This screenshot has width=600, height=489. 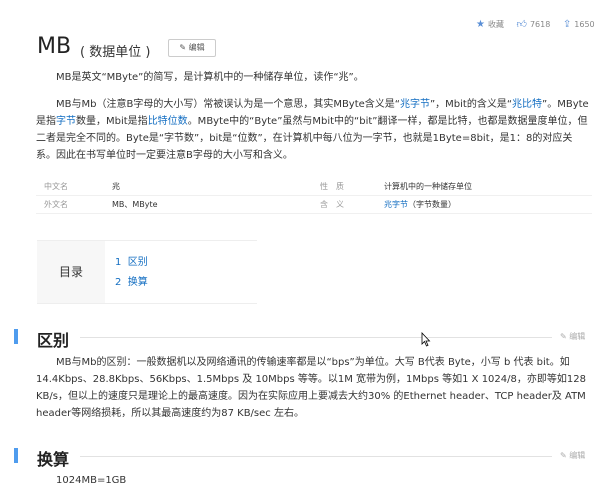 I want to click on favorite-button: 收藏, so click(x=496, y=24).